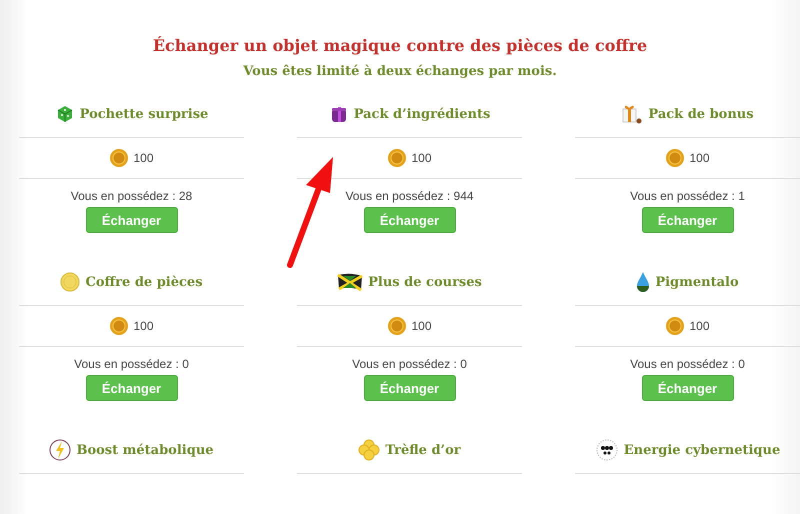 The height and width of the screenshot is (514, 800). I want to click on item-name: Trèfle d’or, so click(423, 450).